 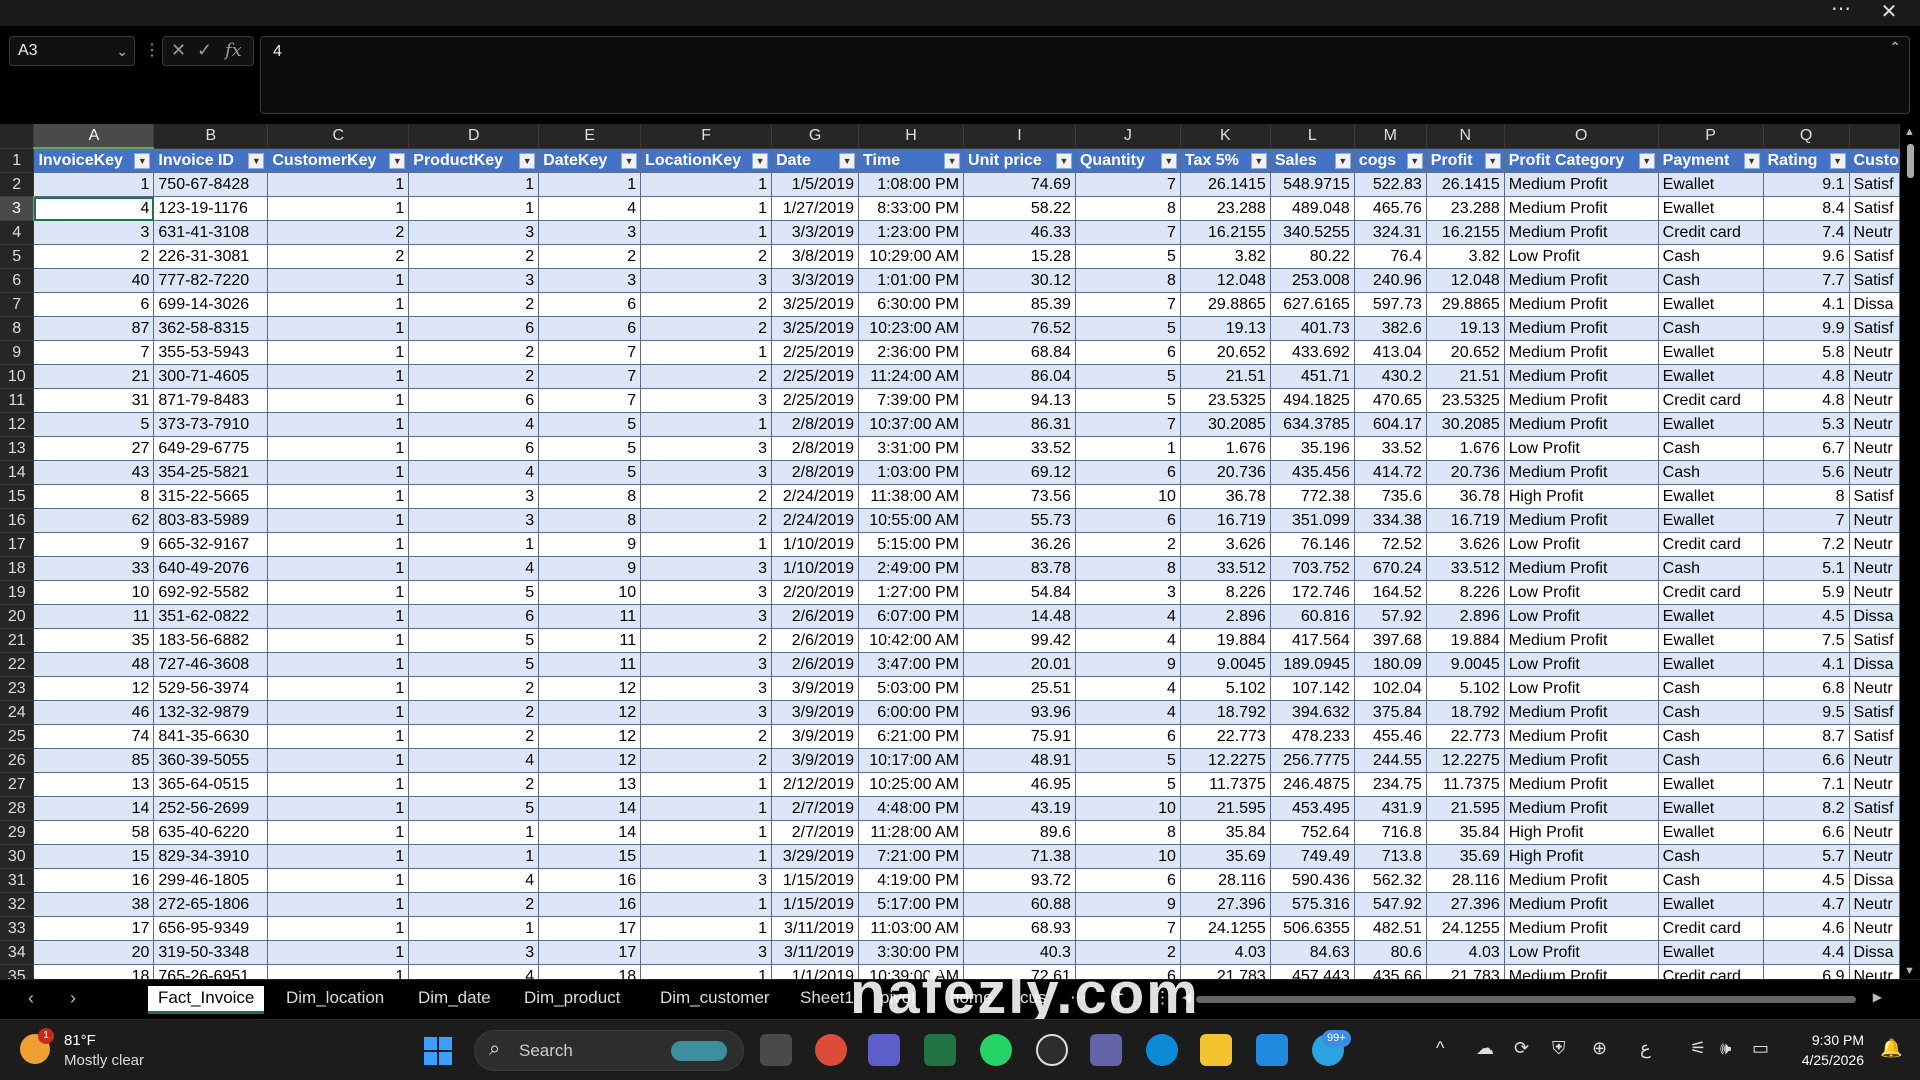 What do you see at coordinates (17, 496) in the screenshot?
I see `row-header: 15` at bounding box center [17, 496].